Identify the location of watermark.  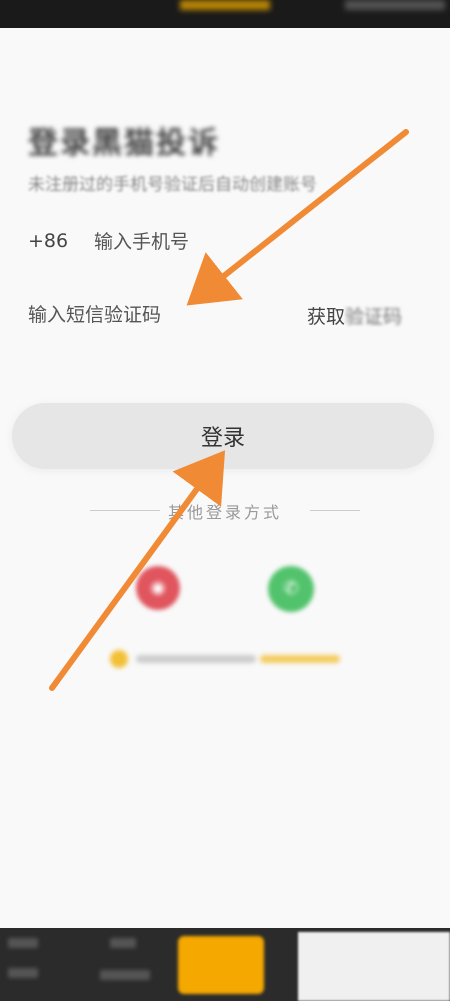
(374, 966).